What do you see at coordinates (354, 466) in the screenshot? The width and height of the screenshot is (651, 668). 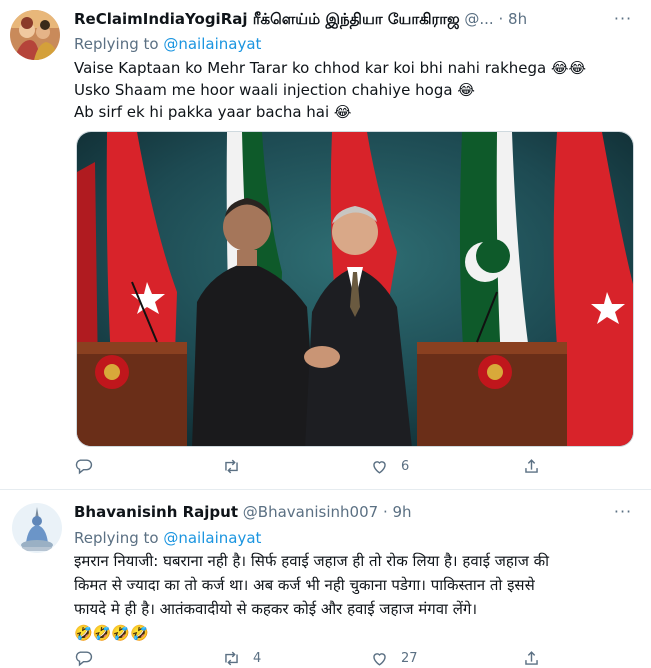 I see `tweet-actions: 6` at bounding box center [354, 466].